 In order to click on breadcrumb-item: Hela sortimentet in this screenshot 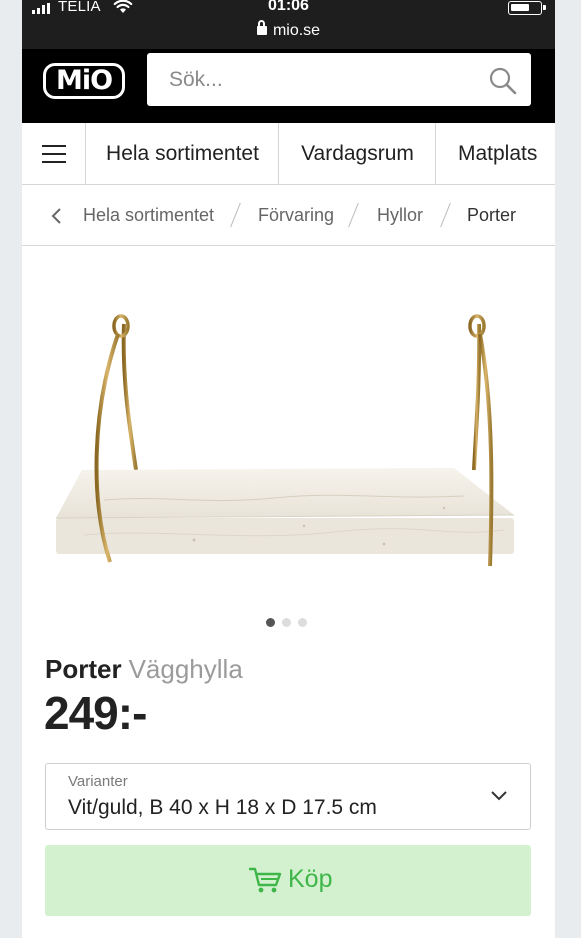, I will do `click(148, 215)`.